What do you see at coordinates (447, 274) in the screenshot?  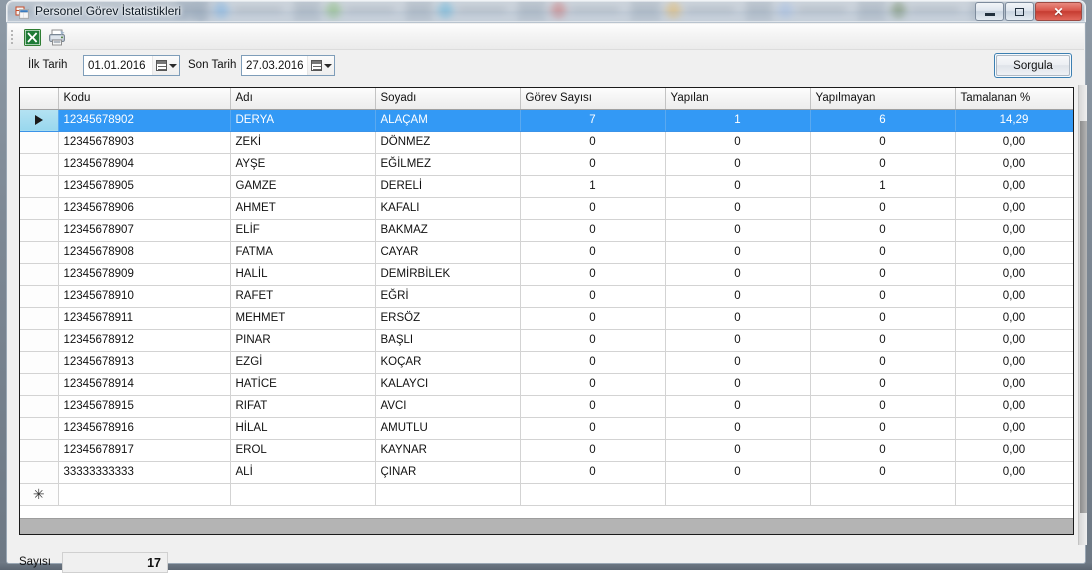 I see `cell-soyadi: DEMİRBİLEK` at bounding box center [447, 274].